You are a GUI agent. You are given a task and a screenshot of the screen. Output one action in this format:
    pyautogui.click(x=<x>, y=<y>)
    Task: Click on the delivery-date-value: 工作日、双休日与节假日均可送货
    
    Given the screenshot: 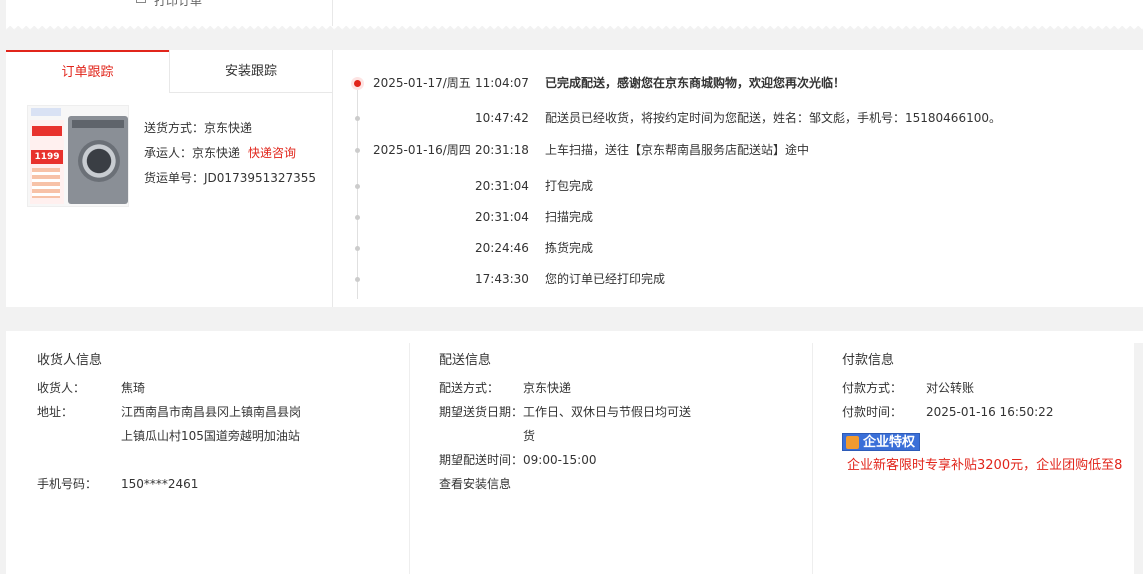 What is the action you would take?
    pyautogui.click(x=607, y=424)
    